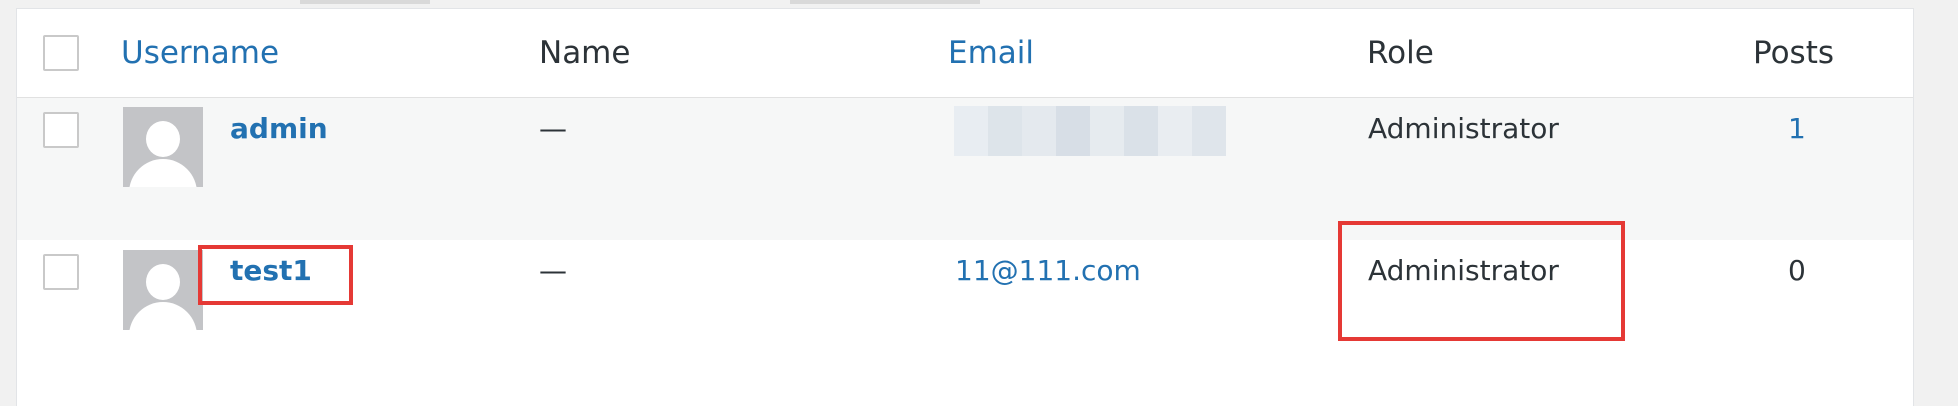  What do you see at coordinates (1797, 128) in the screenshot?
I see `posts-count-link: 1` at bounding box center [1797, 128].